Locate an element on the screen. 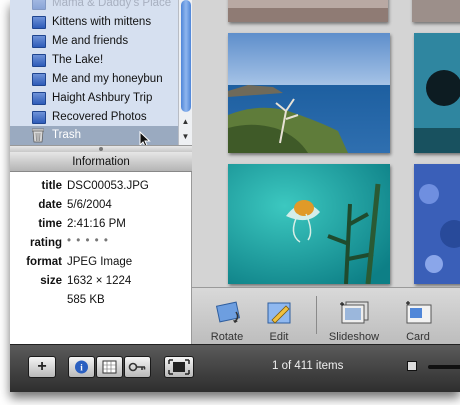  thumbnail-size-slider is located at coordinates (444, 367).